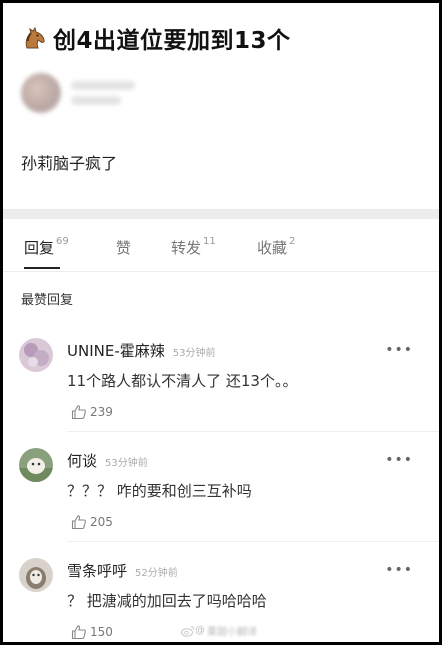  I want to click on like-button: 239, so click(92, 412).